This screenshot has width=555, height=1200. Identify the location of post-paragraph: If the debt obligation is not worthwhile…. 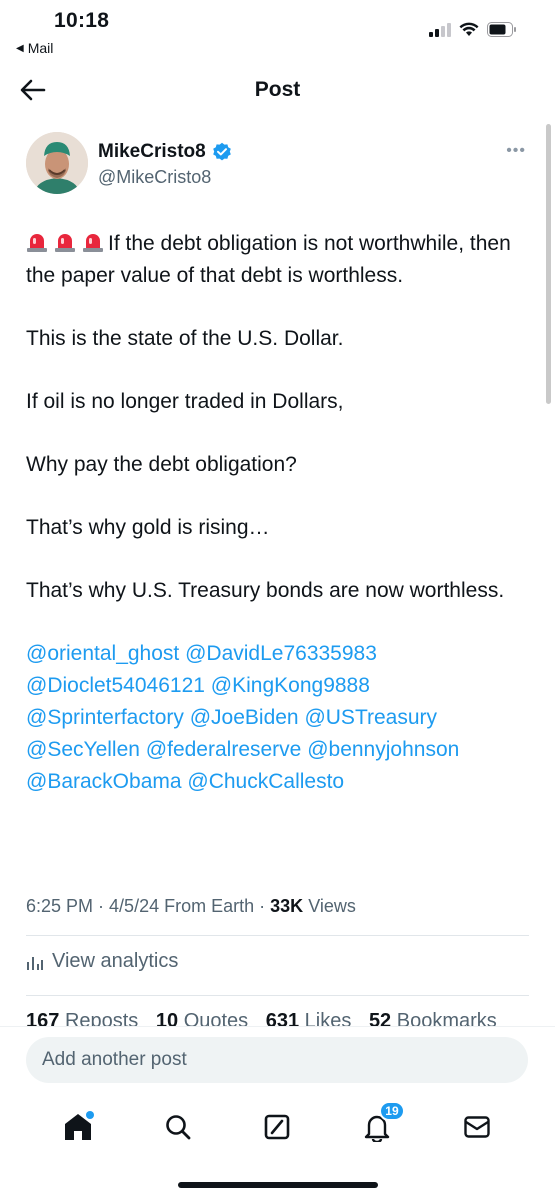
(278, 260).